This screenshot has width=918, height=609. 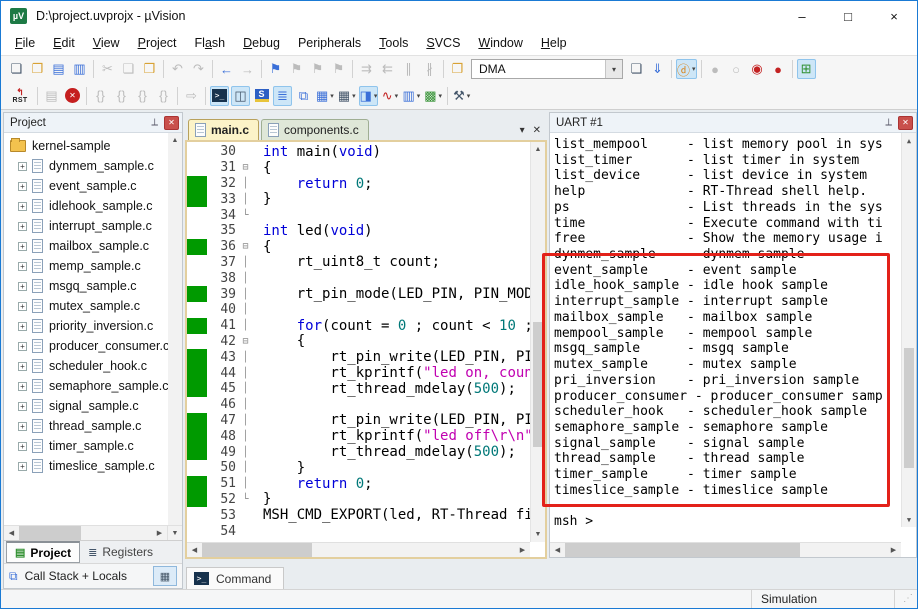 What do you see at coordinates (149, 69) in the screenshot?
I see `paste-button: ❒` at bounding box center [149, 69].